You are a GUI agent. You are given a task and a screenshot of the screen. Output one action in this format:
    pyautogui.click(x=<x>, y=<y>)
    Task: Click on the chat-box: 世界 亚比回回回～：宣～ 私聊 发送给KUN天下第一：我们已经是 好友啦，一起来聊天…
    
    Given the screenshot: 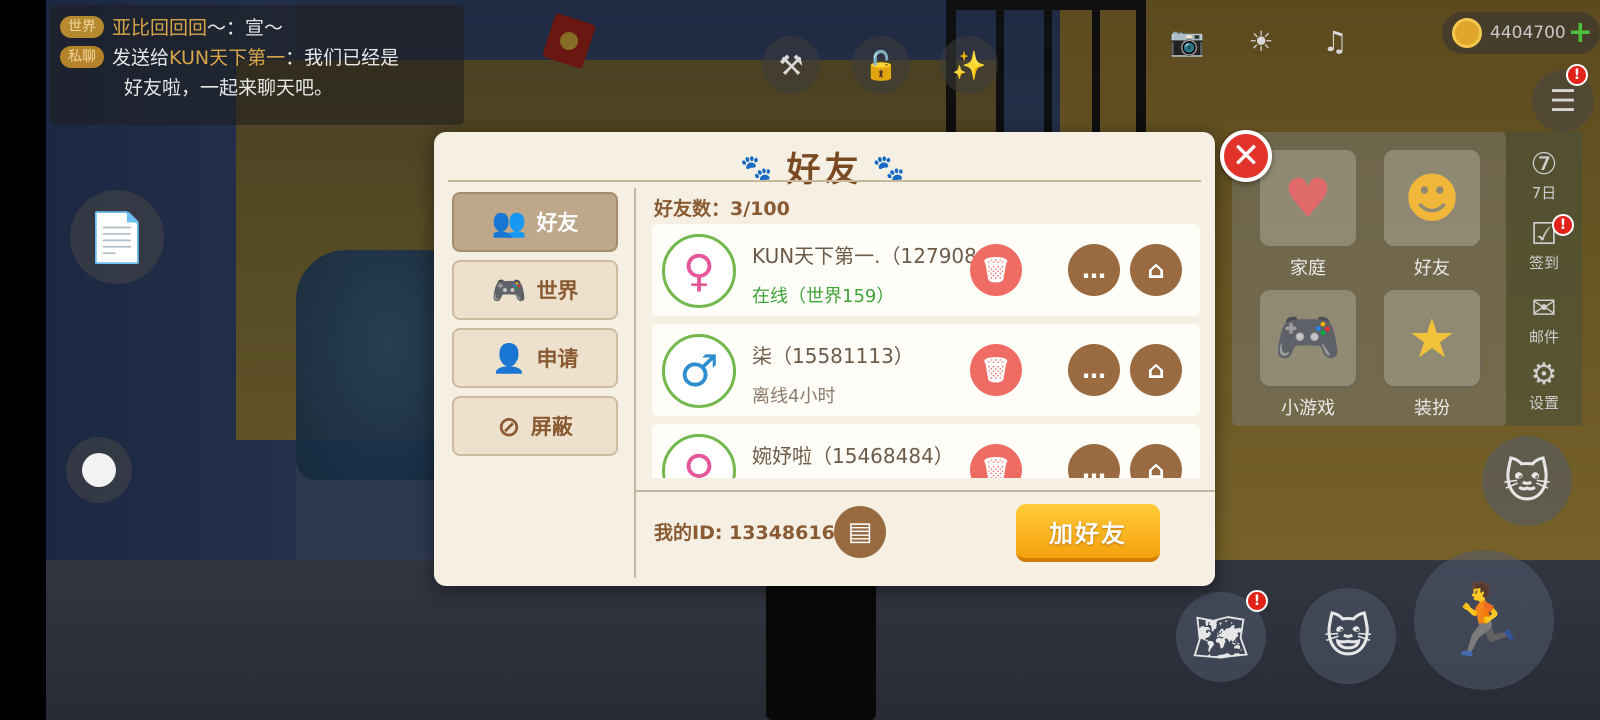 What is the action you would take?
    pyautogui.click(x=257, y=65)
    